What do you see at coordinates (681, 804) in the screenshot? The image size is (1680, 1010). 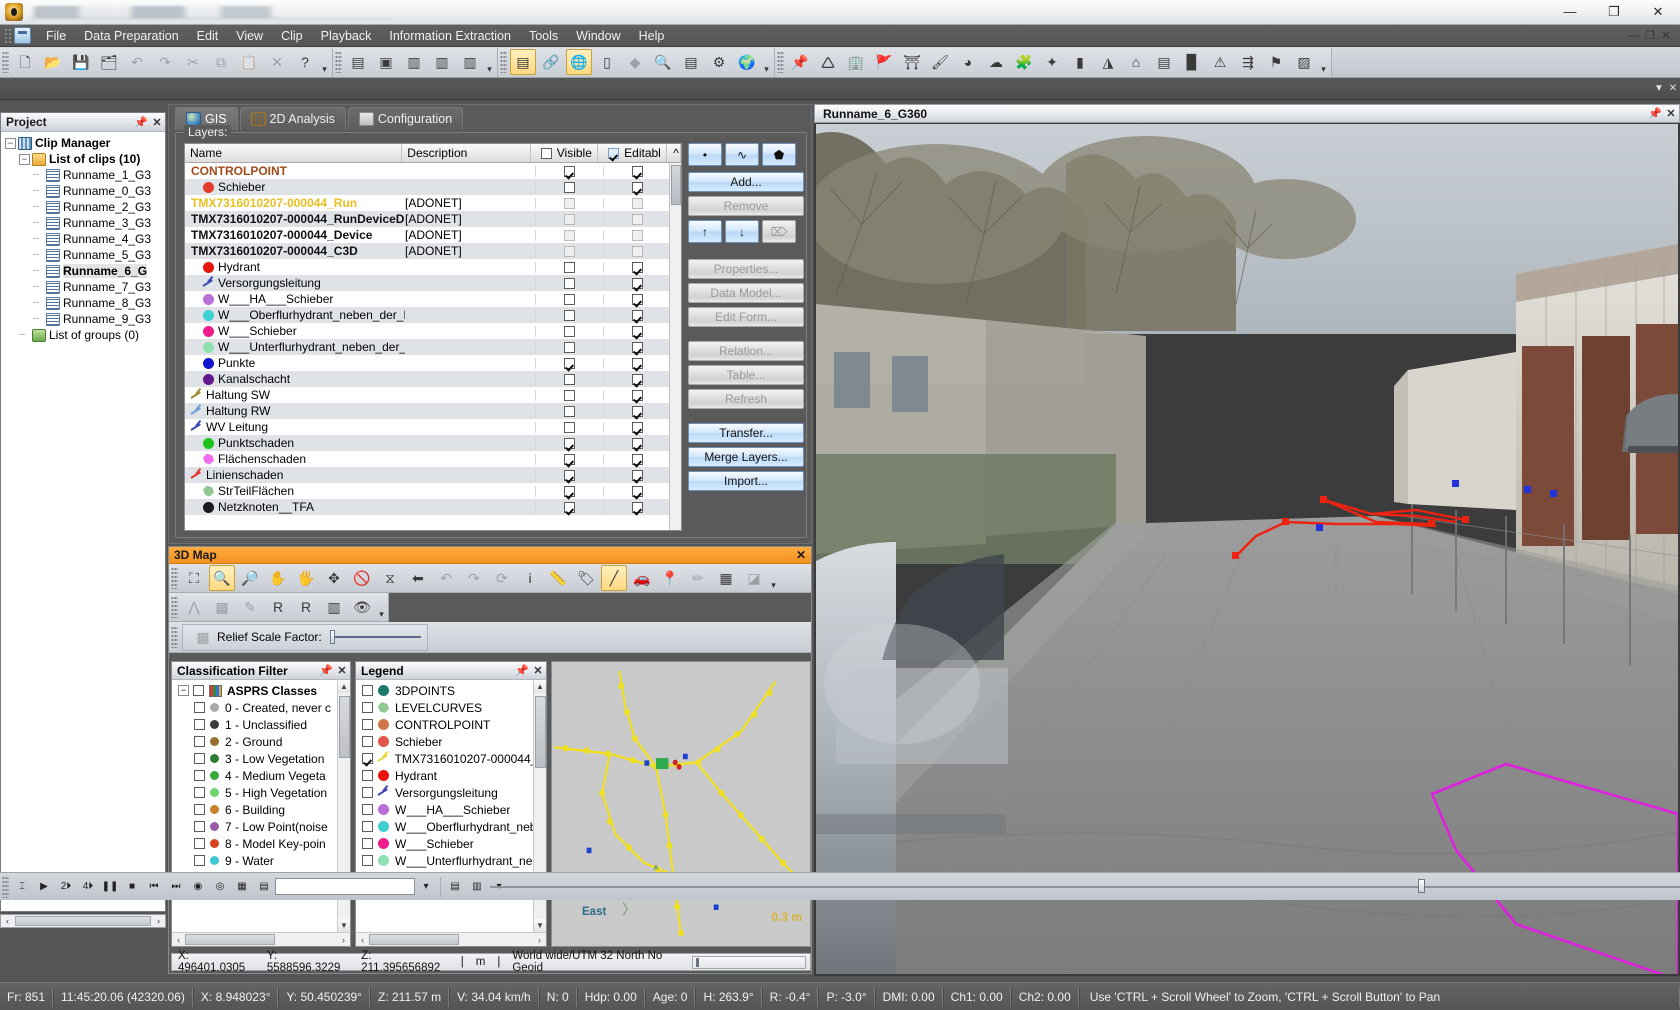 I see `map3d-viewport: North East 0.3 m` at bounding box center [681, 804].